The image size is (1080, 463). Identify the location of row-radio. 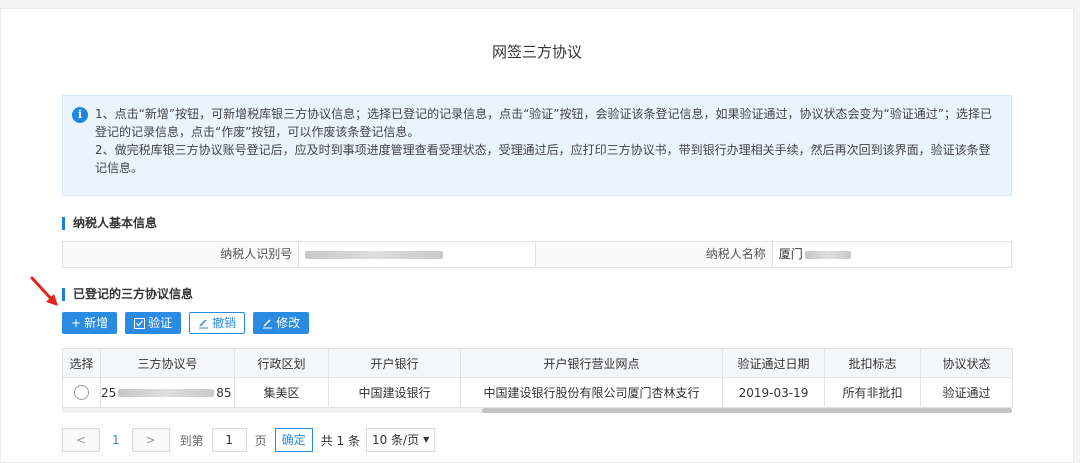
(81, 392).